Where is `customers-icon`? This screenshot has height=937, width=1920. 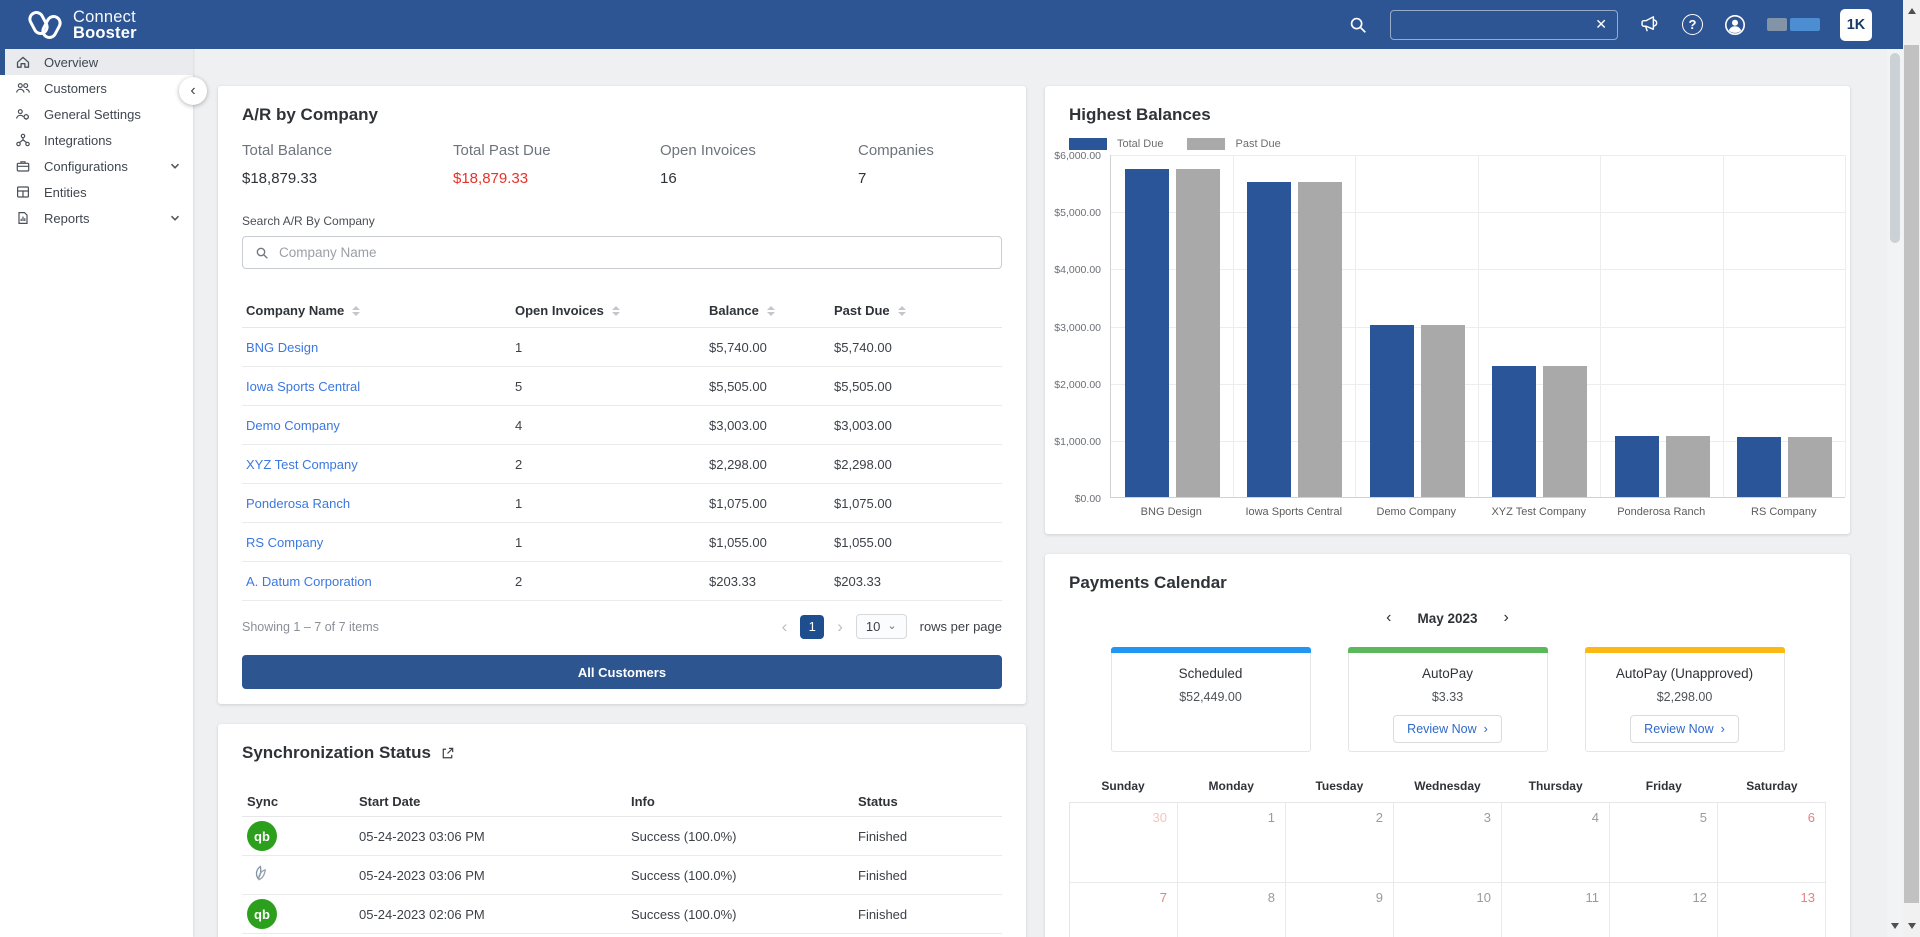 customers-icon is located at coordinates (23, 88).